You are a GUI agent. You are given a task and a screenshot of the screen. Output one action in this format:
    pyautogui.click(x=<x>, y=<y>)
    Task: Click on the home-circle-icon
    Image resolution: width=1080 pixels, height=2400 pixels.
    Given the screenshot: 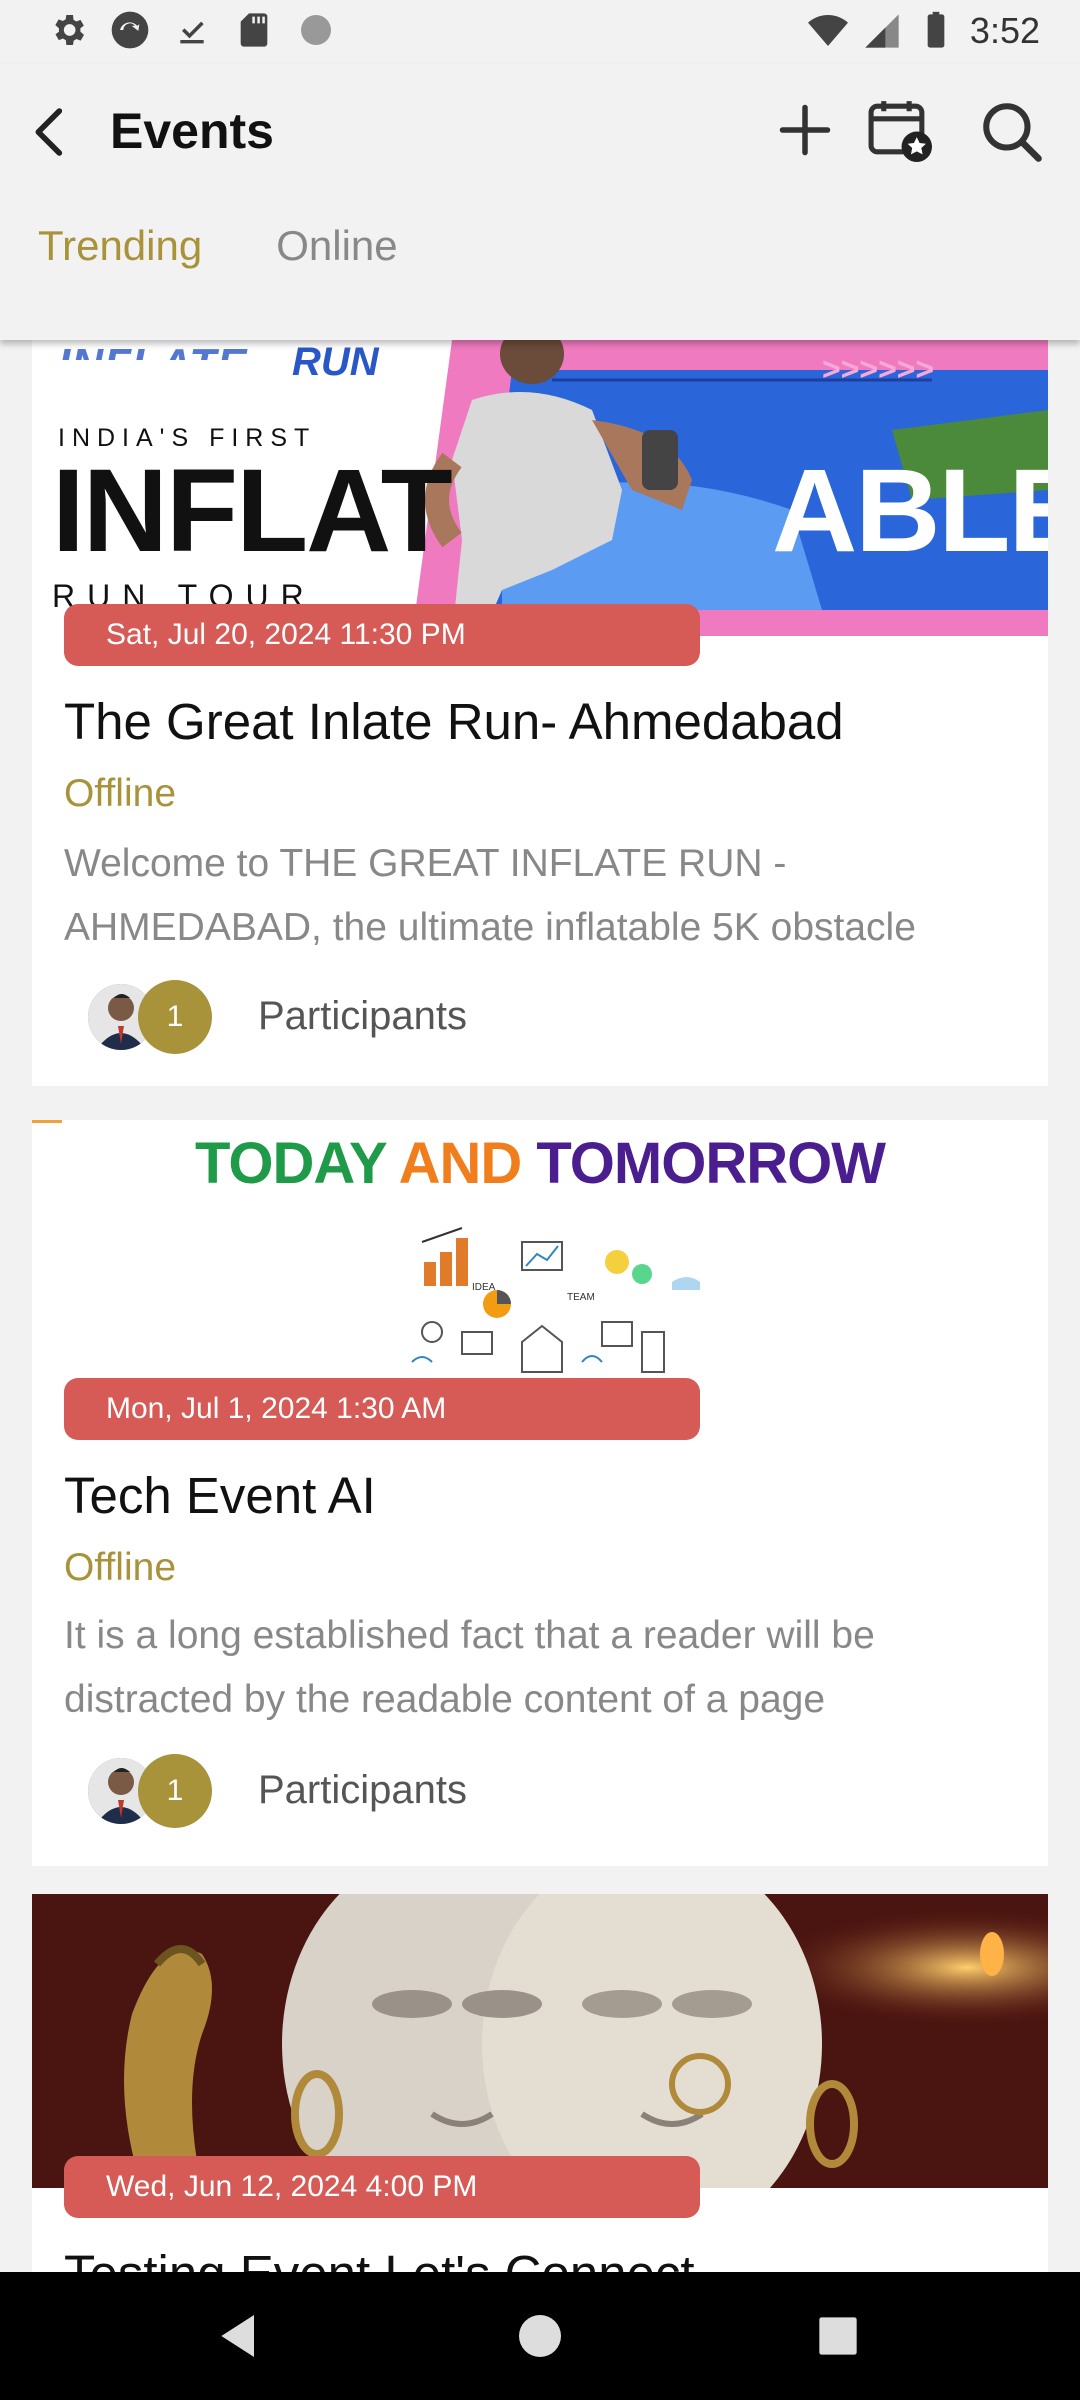 What is the action you would take?
    pyautogui.click(x=540, y=2336)
    